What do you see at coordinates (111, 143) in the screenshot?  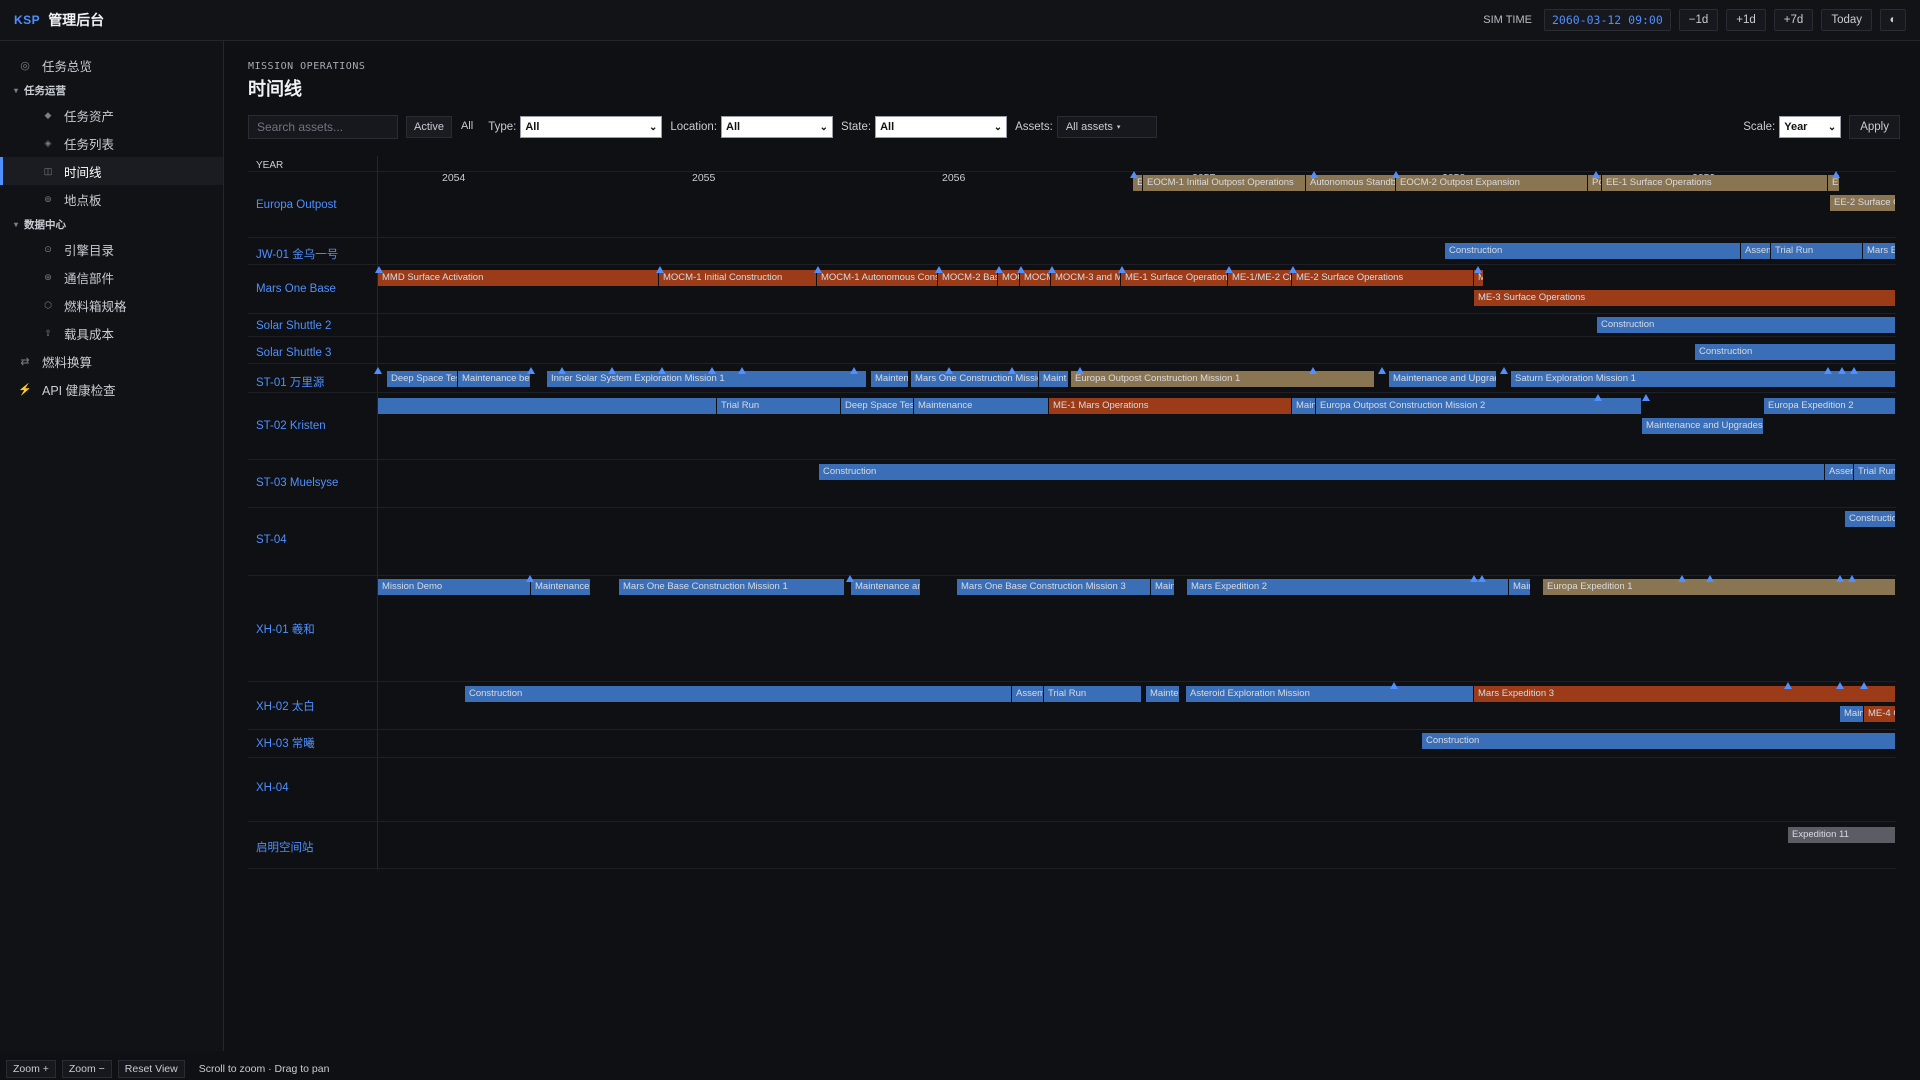 I see `sidebar-item-mission-list: ◈ 任务列表` at bounding box center [111, 143].